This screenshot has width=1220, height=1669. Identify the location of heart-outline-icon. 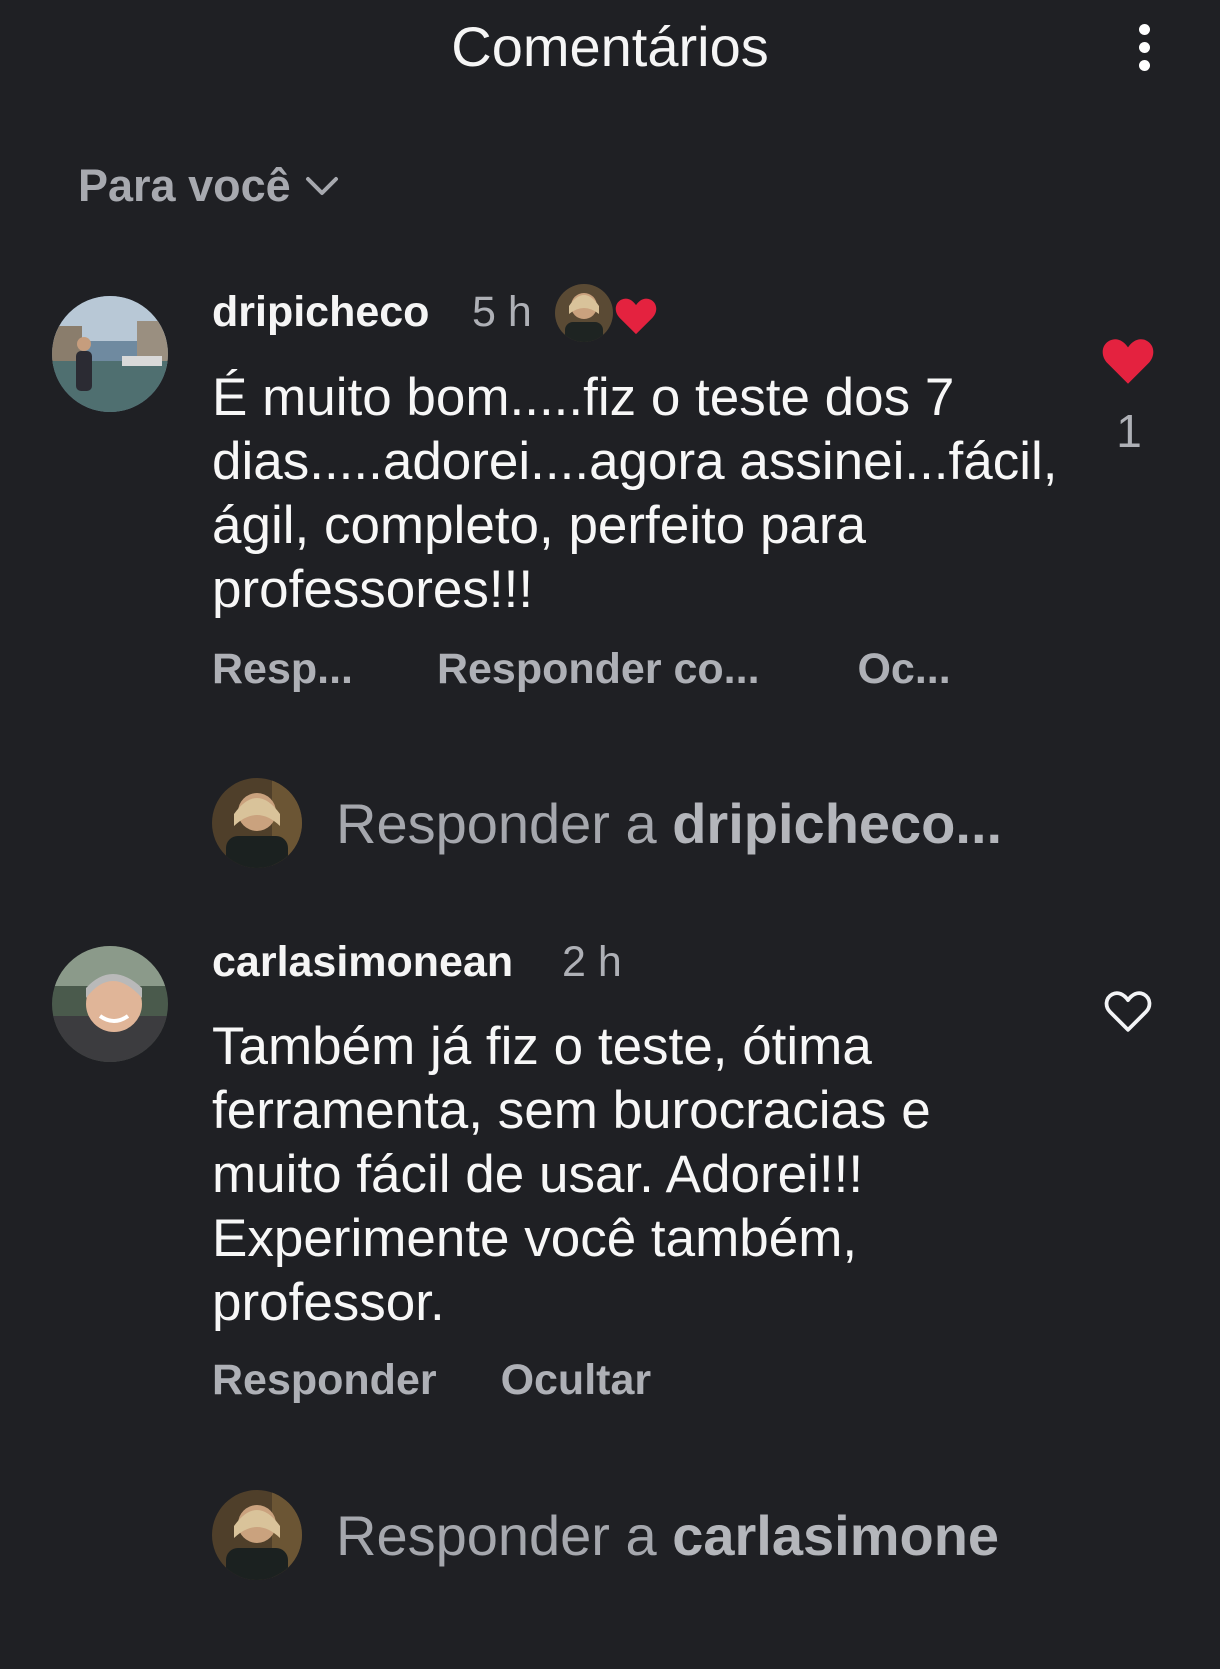
(1128, 1011).